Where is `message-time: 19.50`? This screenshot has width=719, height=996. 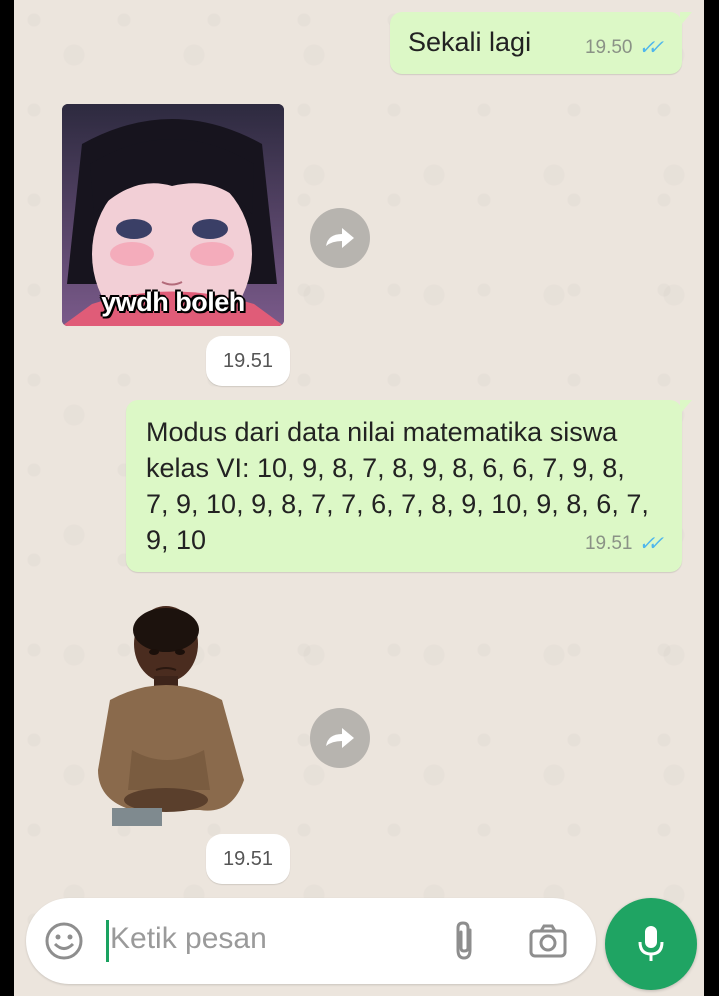
message-time: 19.50 is located at coordinates (608, 47).